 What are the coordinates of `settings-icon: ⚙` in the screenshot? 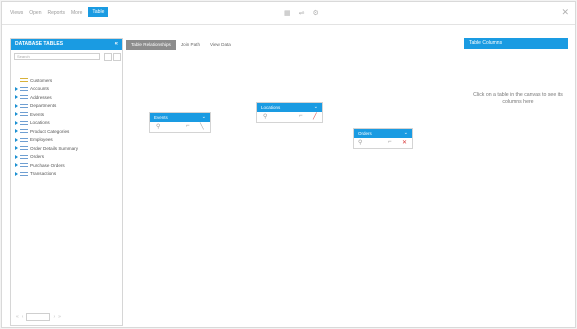 It's located at (316, 13).